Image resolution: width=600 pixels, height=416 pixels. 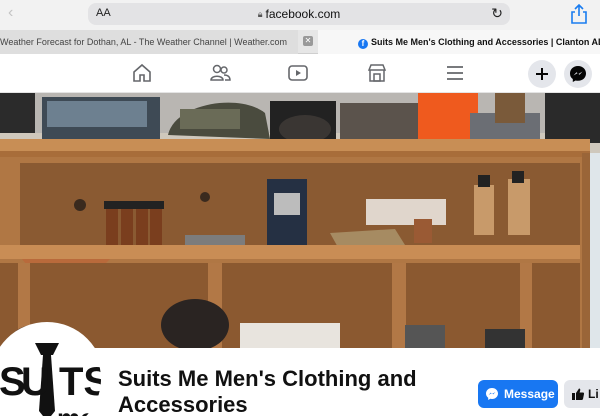 What do you see at coordinates (260, 14) in the screenshot?
I see `lock-icon: 🔒︎` at bounding box center [260, 14].